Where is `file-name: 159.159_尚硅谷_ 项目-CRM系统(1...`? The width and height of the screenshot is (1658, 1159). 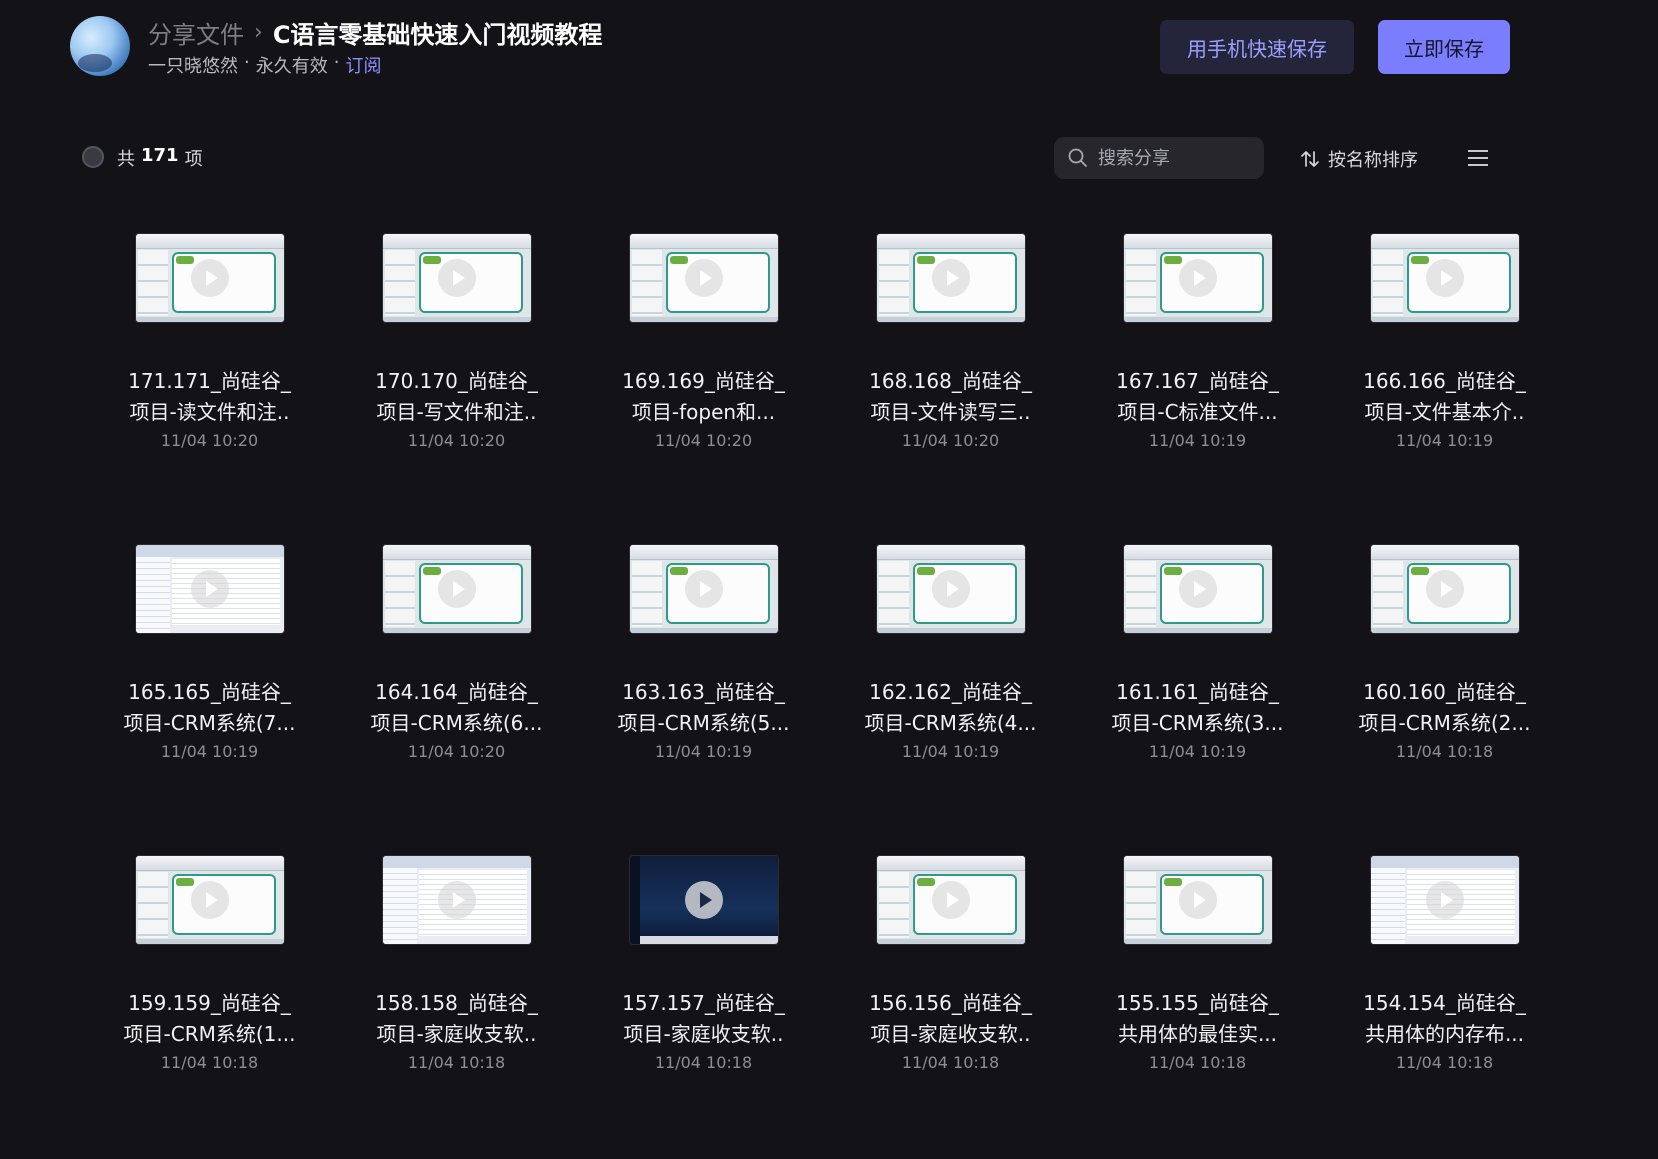 file-name: 159.159_尚硅谷_ 项目-CRM系统(1... is located at coordinates (210, 1019).